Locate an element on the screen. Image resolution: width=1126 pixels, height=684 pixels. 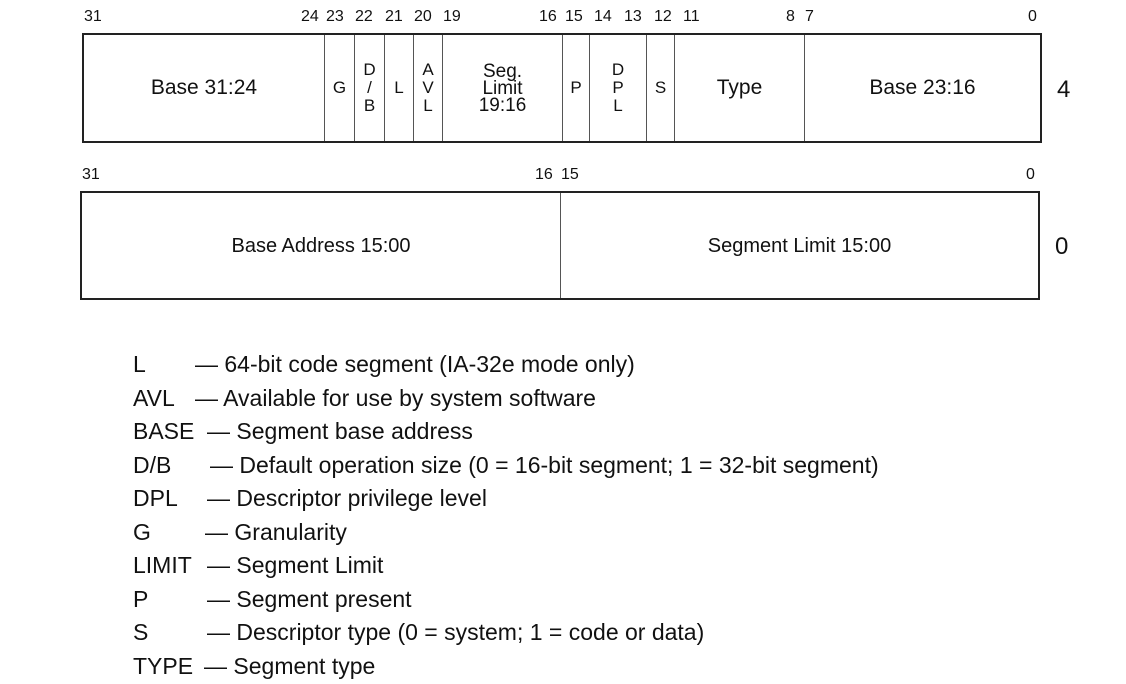
bit-number: 24 is located at coordinates (310, 16).